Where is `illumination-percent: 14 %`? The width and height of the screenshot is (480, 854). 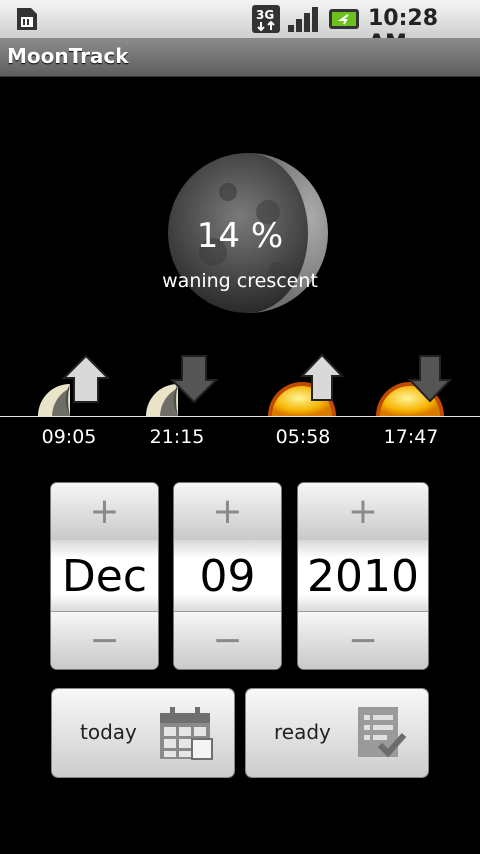
illumination-percent: 14 % is located at coordinates (240, 236).